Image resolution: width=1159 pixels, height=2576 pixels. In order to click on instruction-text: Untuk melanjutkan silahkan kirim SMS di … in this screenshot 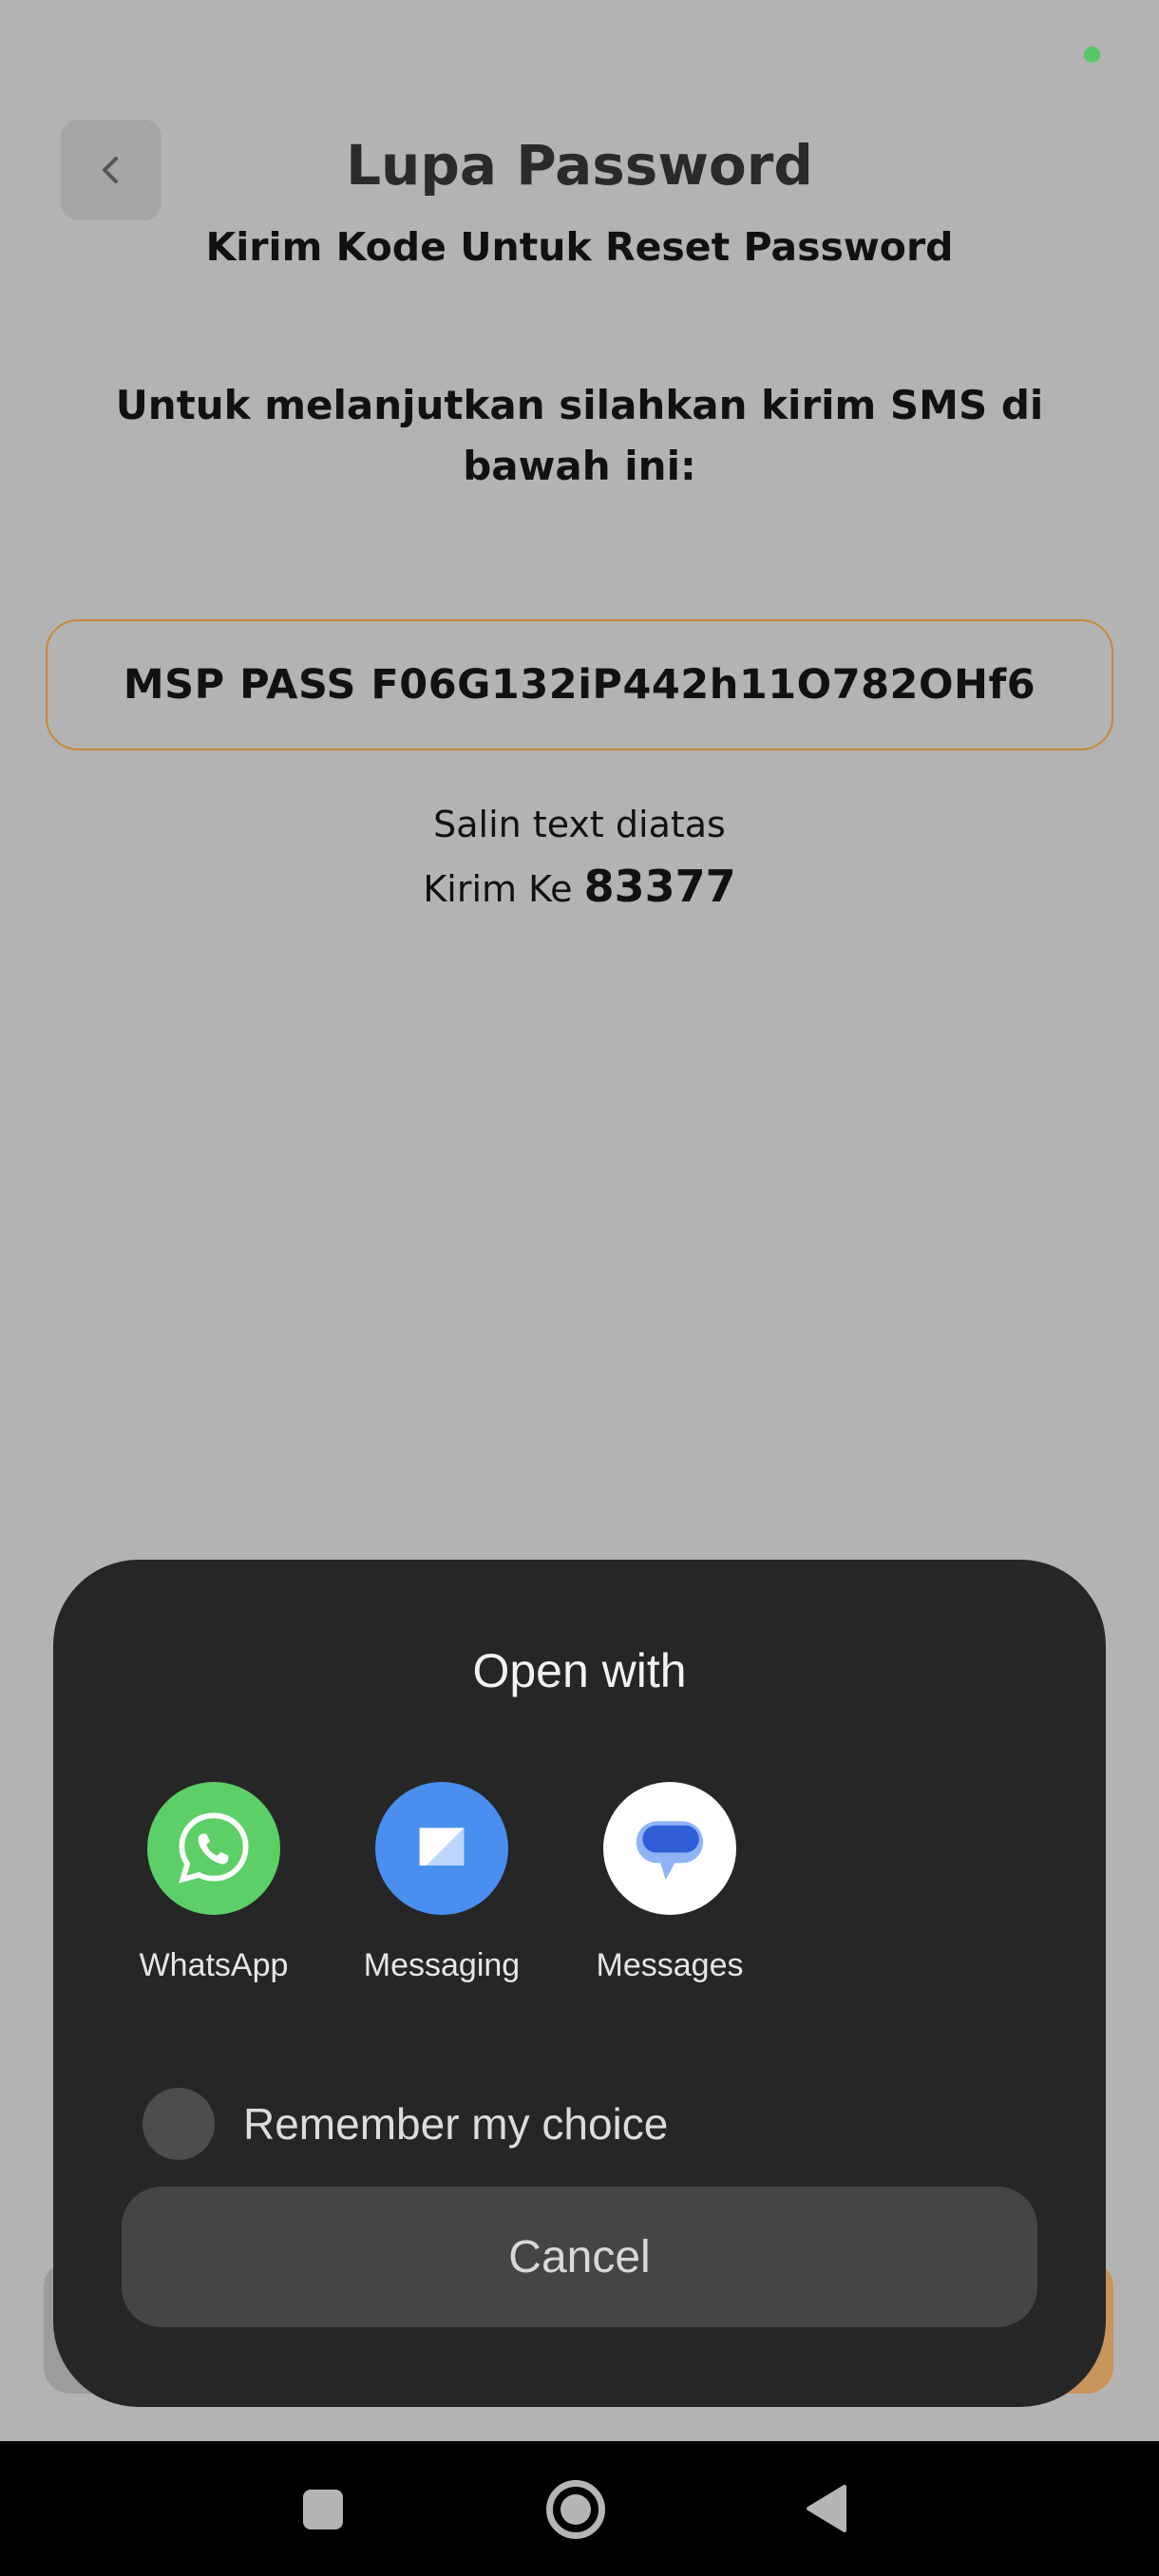, I will do `click(579, 435)`.